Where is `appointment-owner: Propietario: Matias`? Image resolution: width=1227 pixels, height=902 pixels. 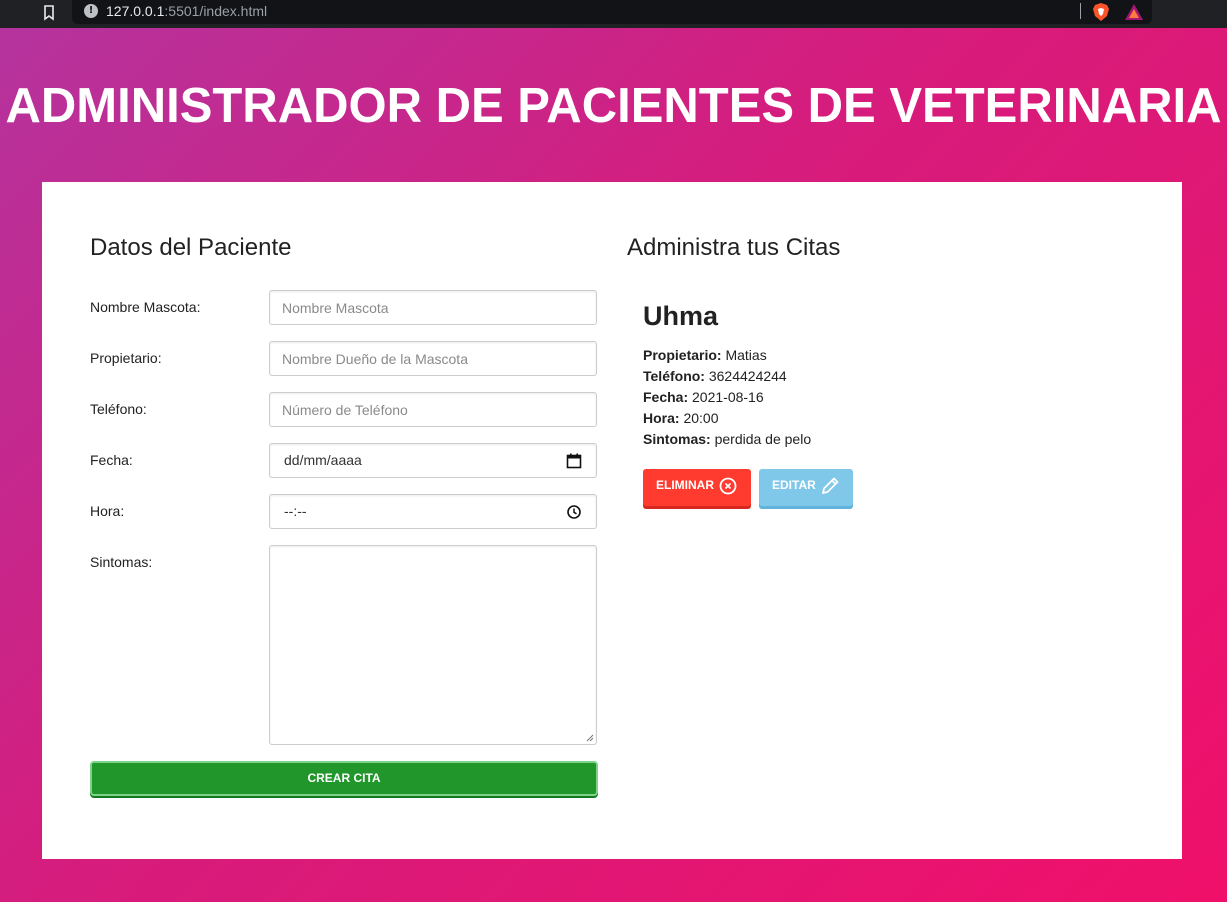
appointment-owner: Propietario: Matias is located at coordinates (727, 355).